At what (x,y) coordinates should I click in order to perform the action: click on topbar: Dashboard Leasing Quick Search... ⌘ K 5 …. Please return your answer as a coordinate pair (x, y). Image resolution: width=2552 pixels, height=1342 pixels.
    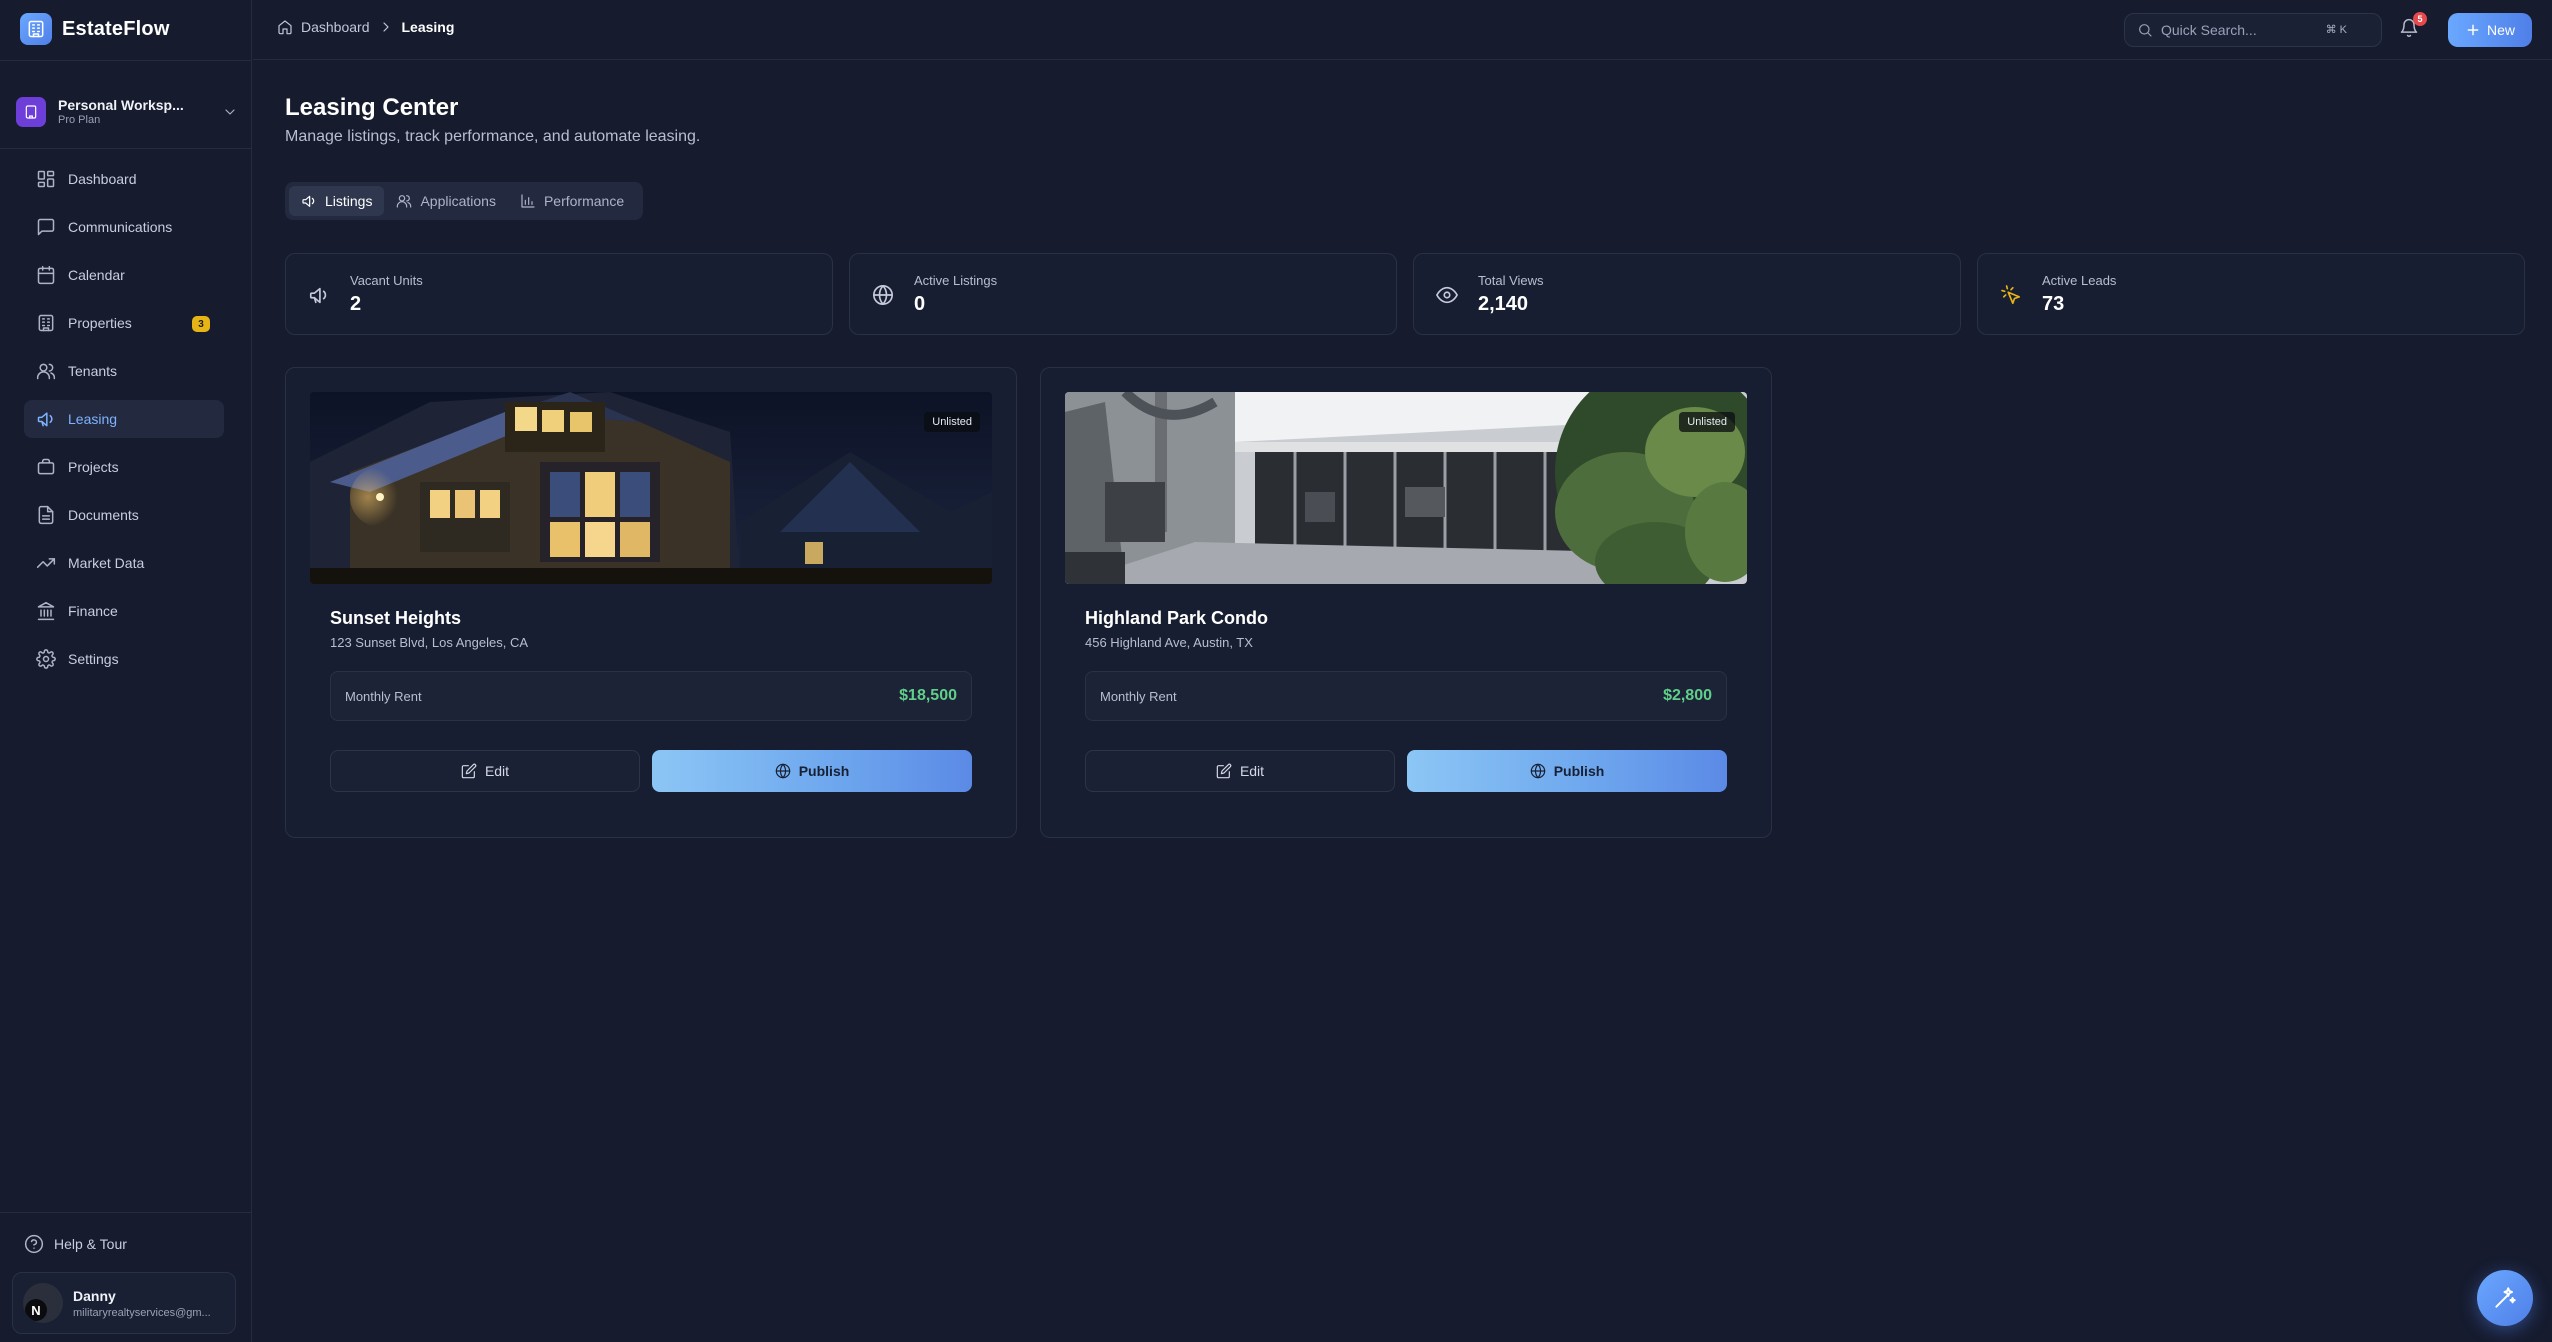
    Looking at the image, I should click on (1402, 30).